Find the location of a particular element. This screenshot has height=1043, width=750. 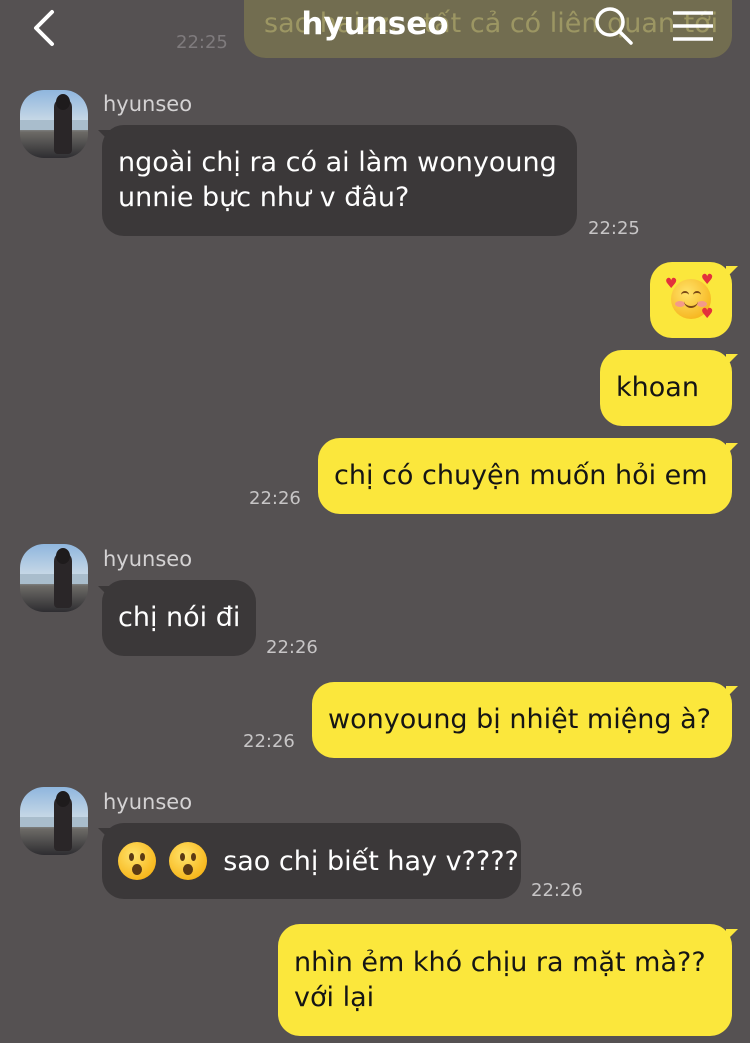

message-line: nhìn ẻm khó chịu ra mặt mà?? is located at coordinates (500, 962).